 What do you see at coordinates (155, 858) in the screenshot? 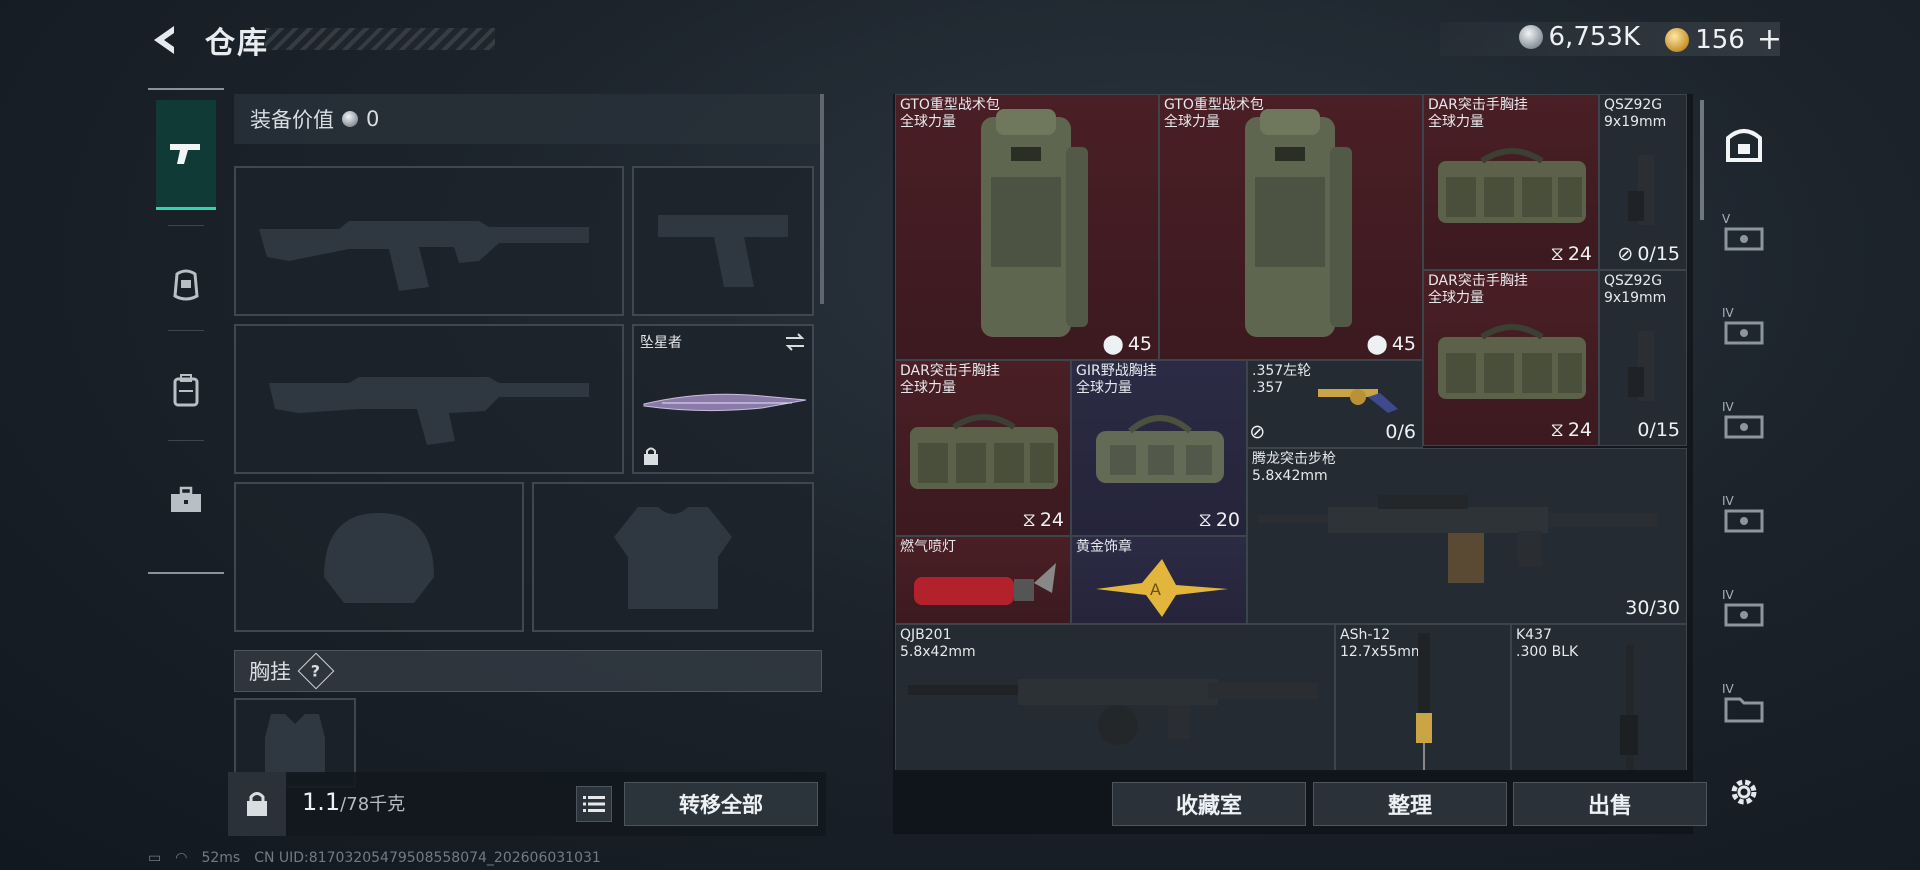
I see `battery-icon: ▭` at bounding box center [155, 858].